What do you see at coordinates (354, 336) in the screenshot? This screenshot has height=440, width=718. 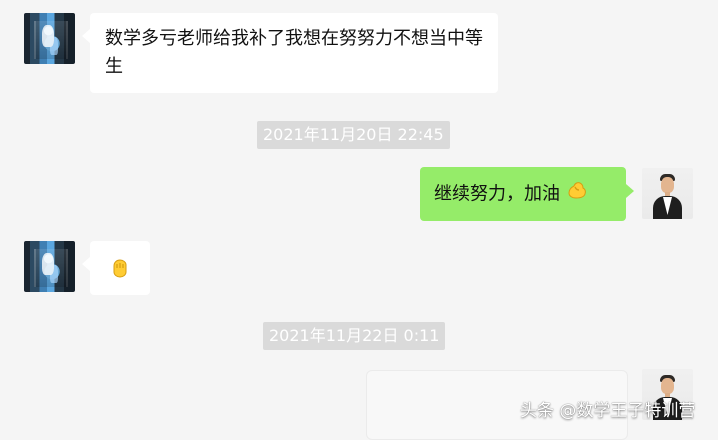 I see `timestamp-2: 2021年11月22日 0:11` at bounding box center [354, 336].